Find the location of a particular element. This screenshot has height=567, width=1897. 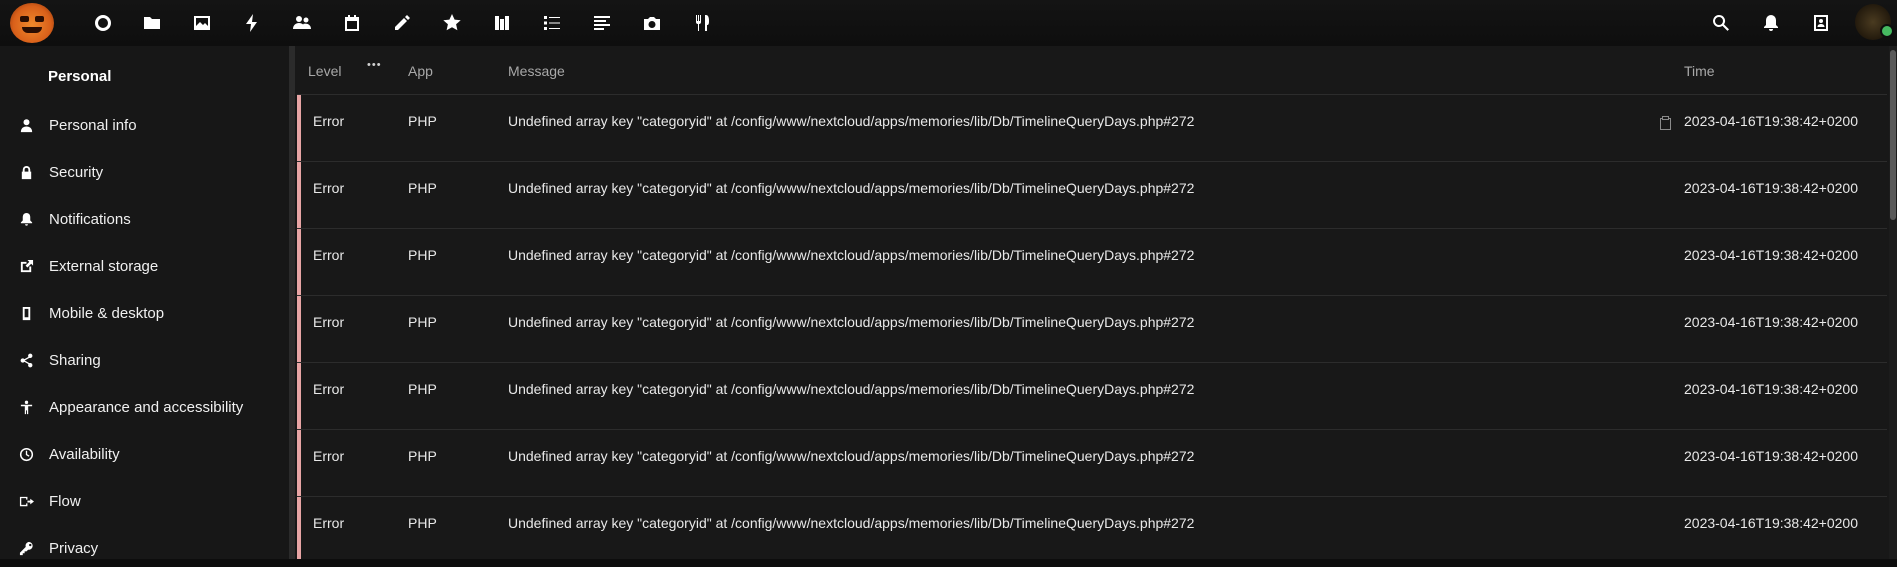

search-icon is located at coordinates (1721, 23).